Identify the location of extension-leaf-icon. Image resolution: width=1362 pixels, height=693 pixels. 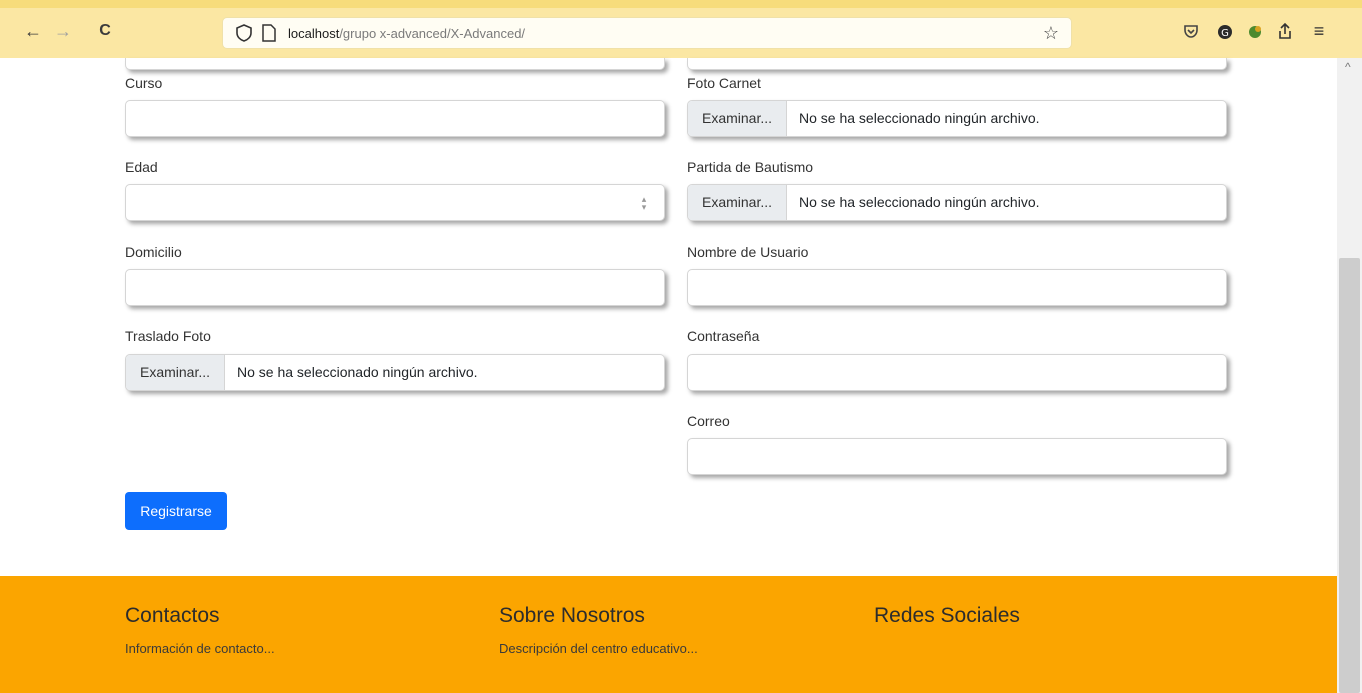
(1255, 31).